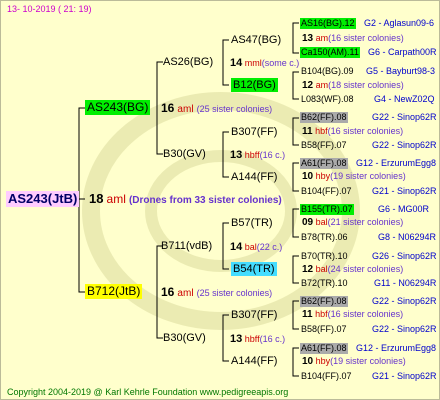 This screenshot has width=440, height=400. I want to click on g4-info-12: G22 - Sinop62R, so click(404, 301).